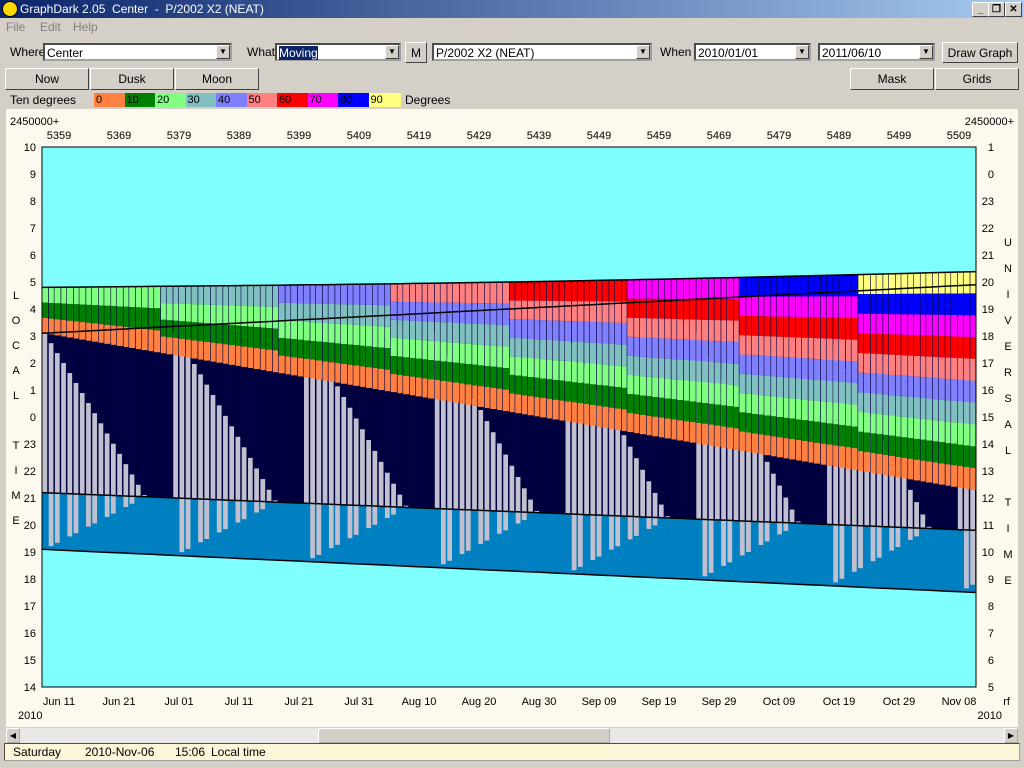 The width and height of the screenshot is (1024, 768). Describe the element at coordinates (980, 52) in the screenshot. I see `draw-graph-button: Draw Graph` at that location.